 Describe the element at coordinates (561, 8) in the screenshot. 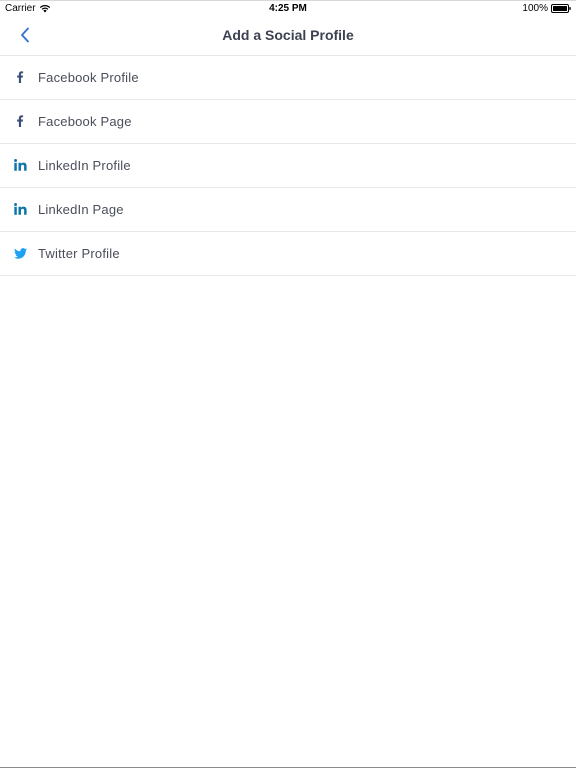

I see `battery-icon` at that location.